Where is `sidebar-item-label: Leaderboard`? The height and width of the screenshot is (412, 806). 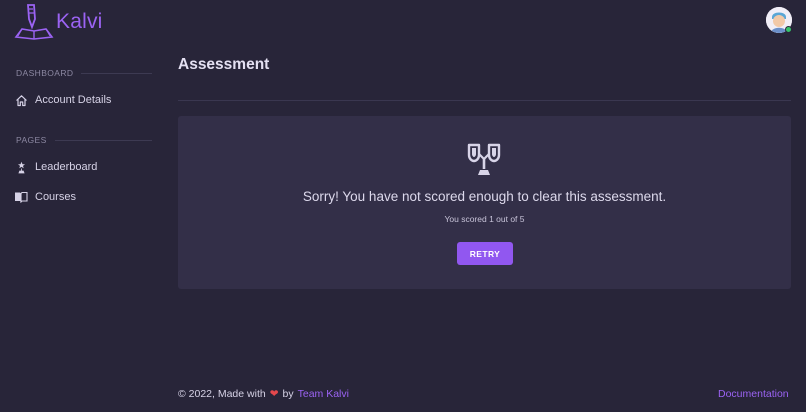 sidebar-item-label: Leaderboard is located at coordinates (66, 167).